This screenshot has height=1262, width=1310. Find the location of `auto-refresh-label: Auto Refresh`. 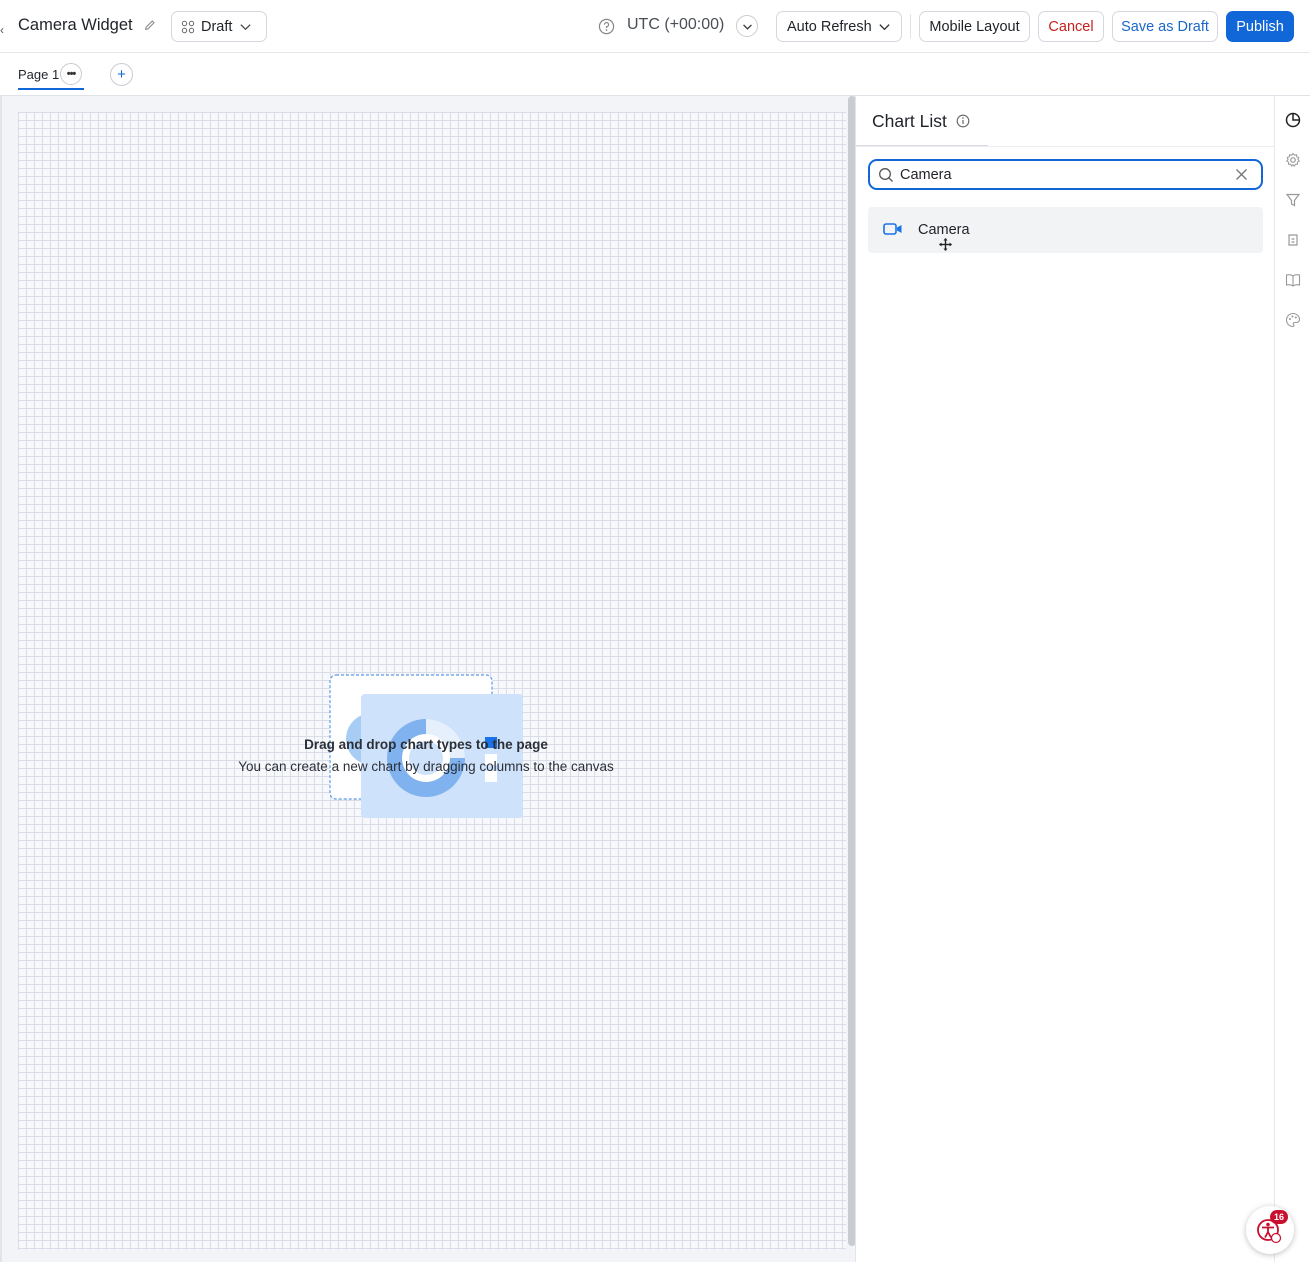

auto-refresh-label: Auto Refresh is located at coordinates (829, 26).